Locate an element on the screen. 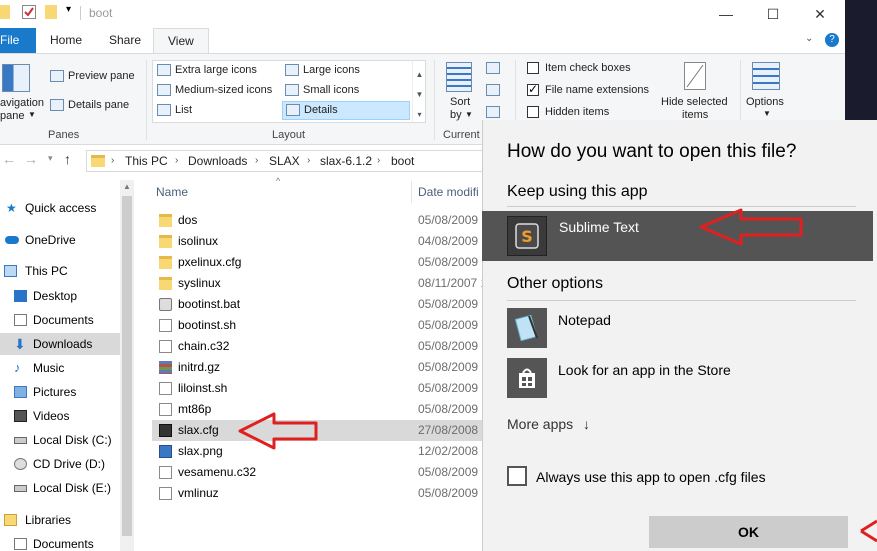 This screenshot has width=877, height=551. nav-quick-access: ★ Quick access is located at coordinates (60, 208).